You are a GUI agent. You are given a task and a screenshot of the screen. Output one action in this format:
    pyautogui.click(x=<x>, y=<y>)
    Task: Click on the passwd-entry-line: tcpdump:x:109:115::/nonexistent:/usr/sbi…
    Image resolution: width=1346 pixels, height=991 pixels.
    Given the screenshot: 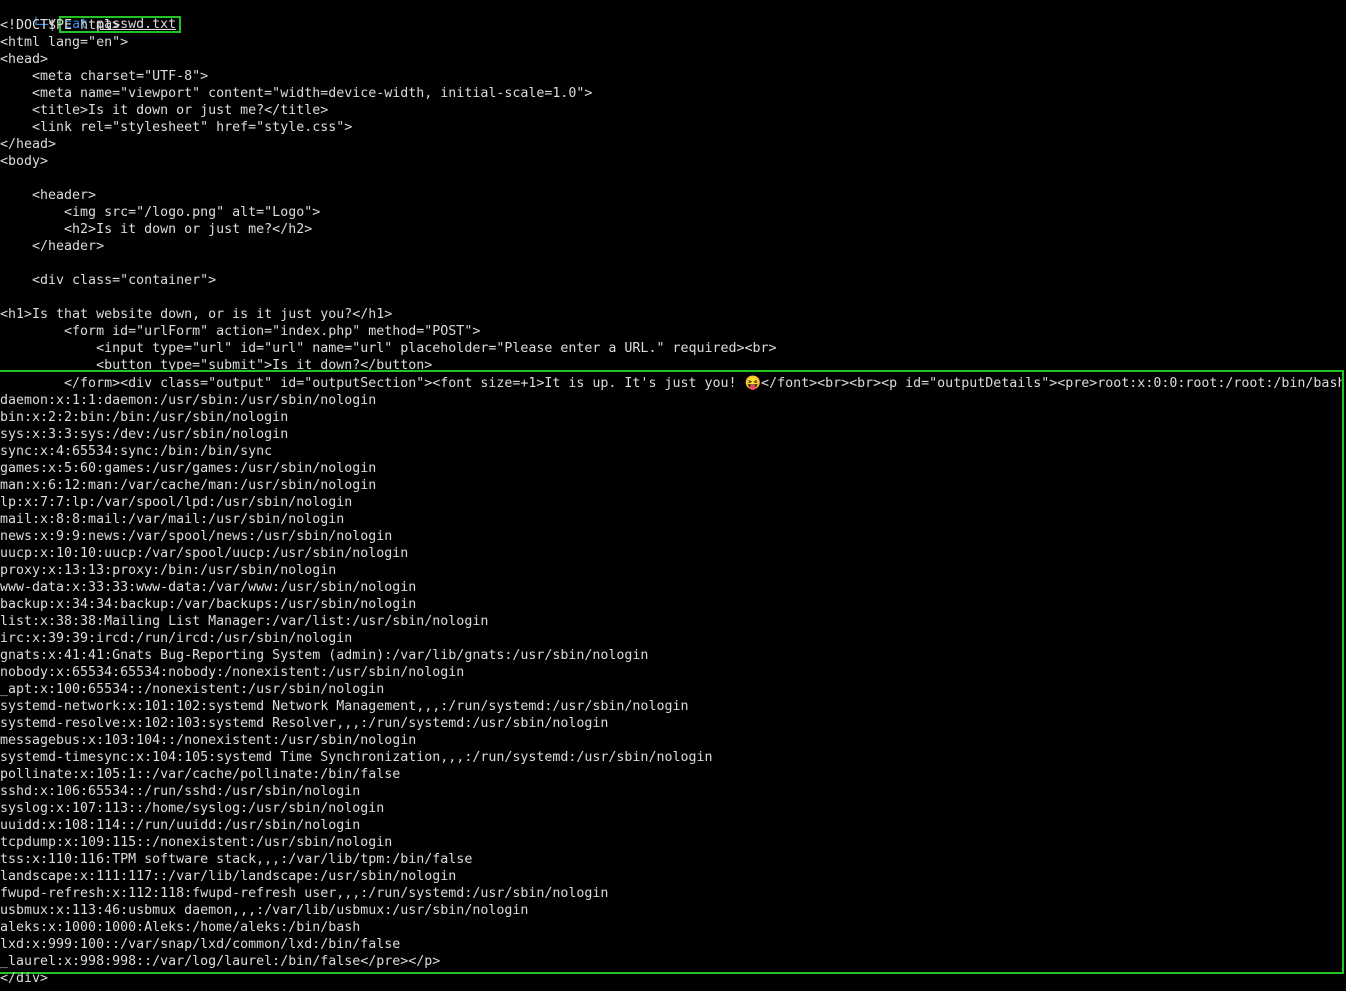 What is the action you would take?
    pyautogui.click(x=196, y=842)
    